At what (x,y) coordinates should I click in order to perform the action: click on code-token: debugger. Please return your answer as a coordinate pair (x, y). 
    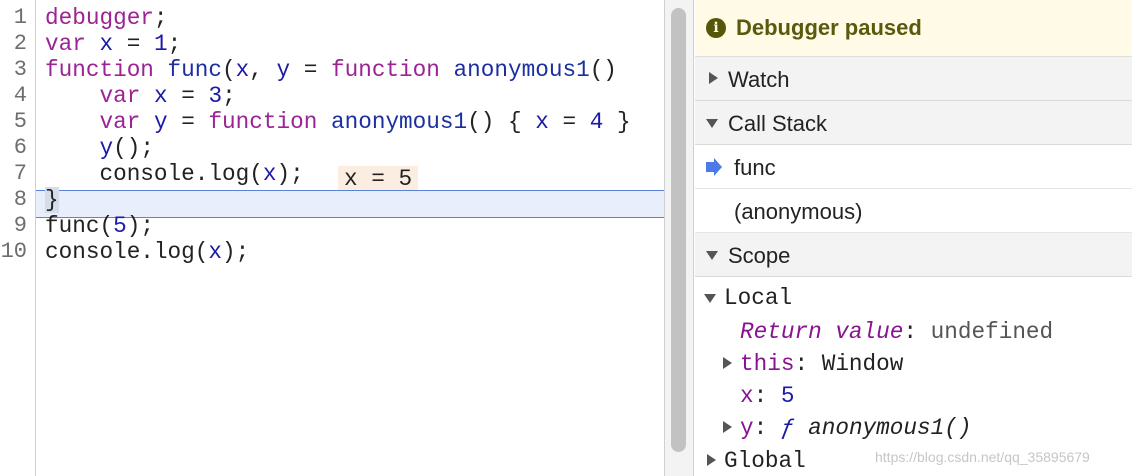
    Looking at the image, I should click on (99, 18).